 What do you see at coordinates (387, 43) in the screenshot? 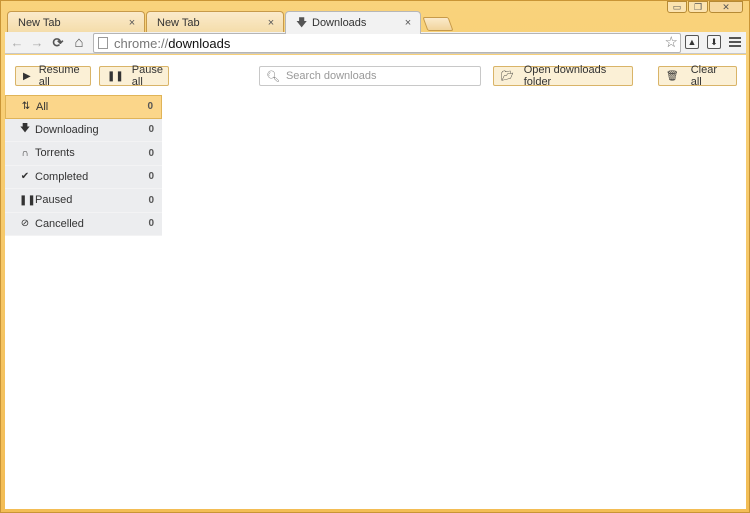
I see `address-bar: chrome://downloads ☆` at bounding box center [387, 43].